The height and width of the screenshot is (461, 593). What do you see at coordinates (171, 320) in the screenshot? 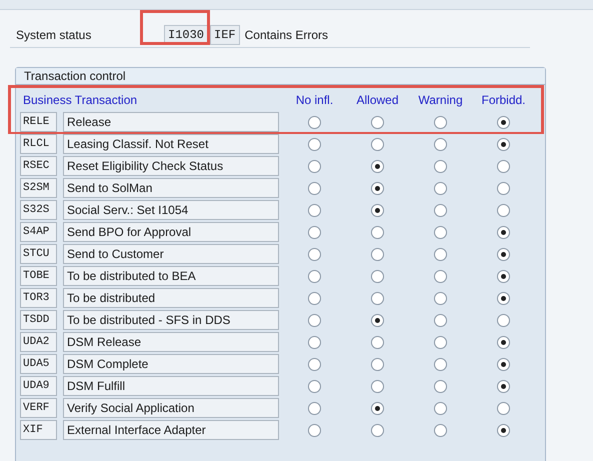
I see `transaction-description: To be distributed - SFS in DDS` at bounding box center [171, 320].